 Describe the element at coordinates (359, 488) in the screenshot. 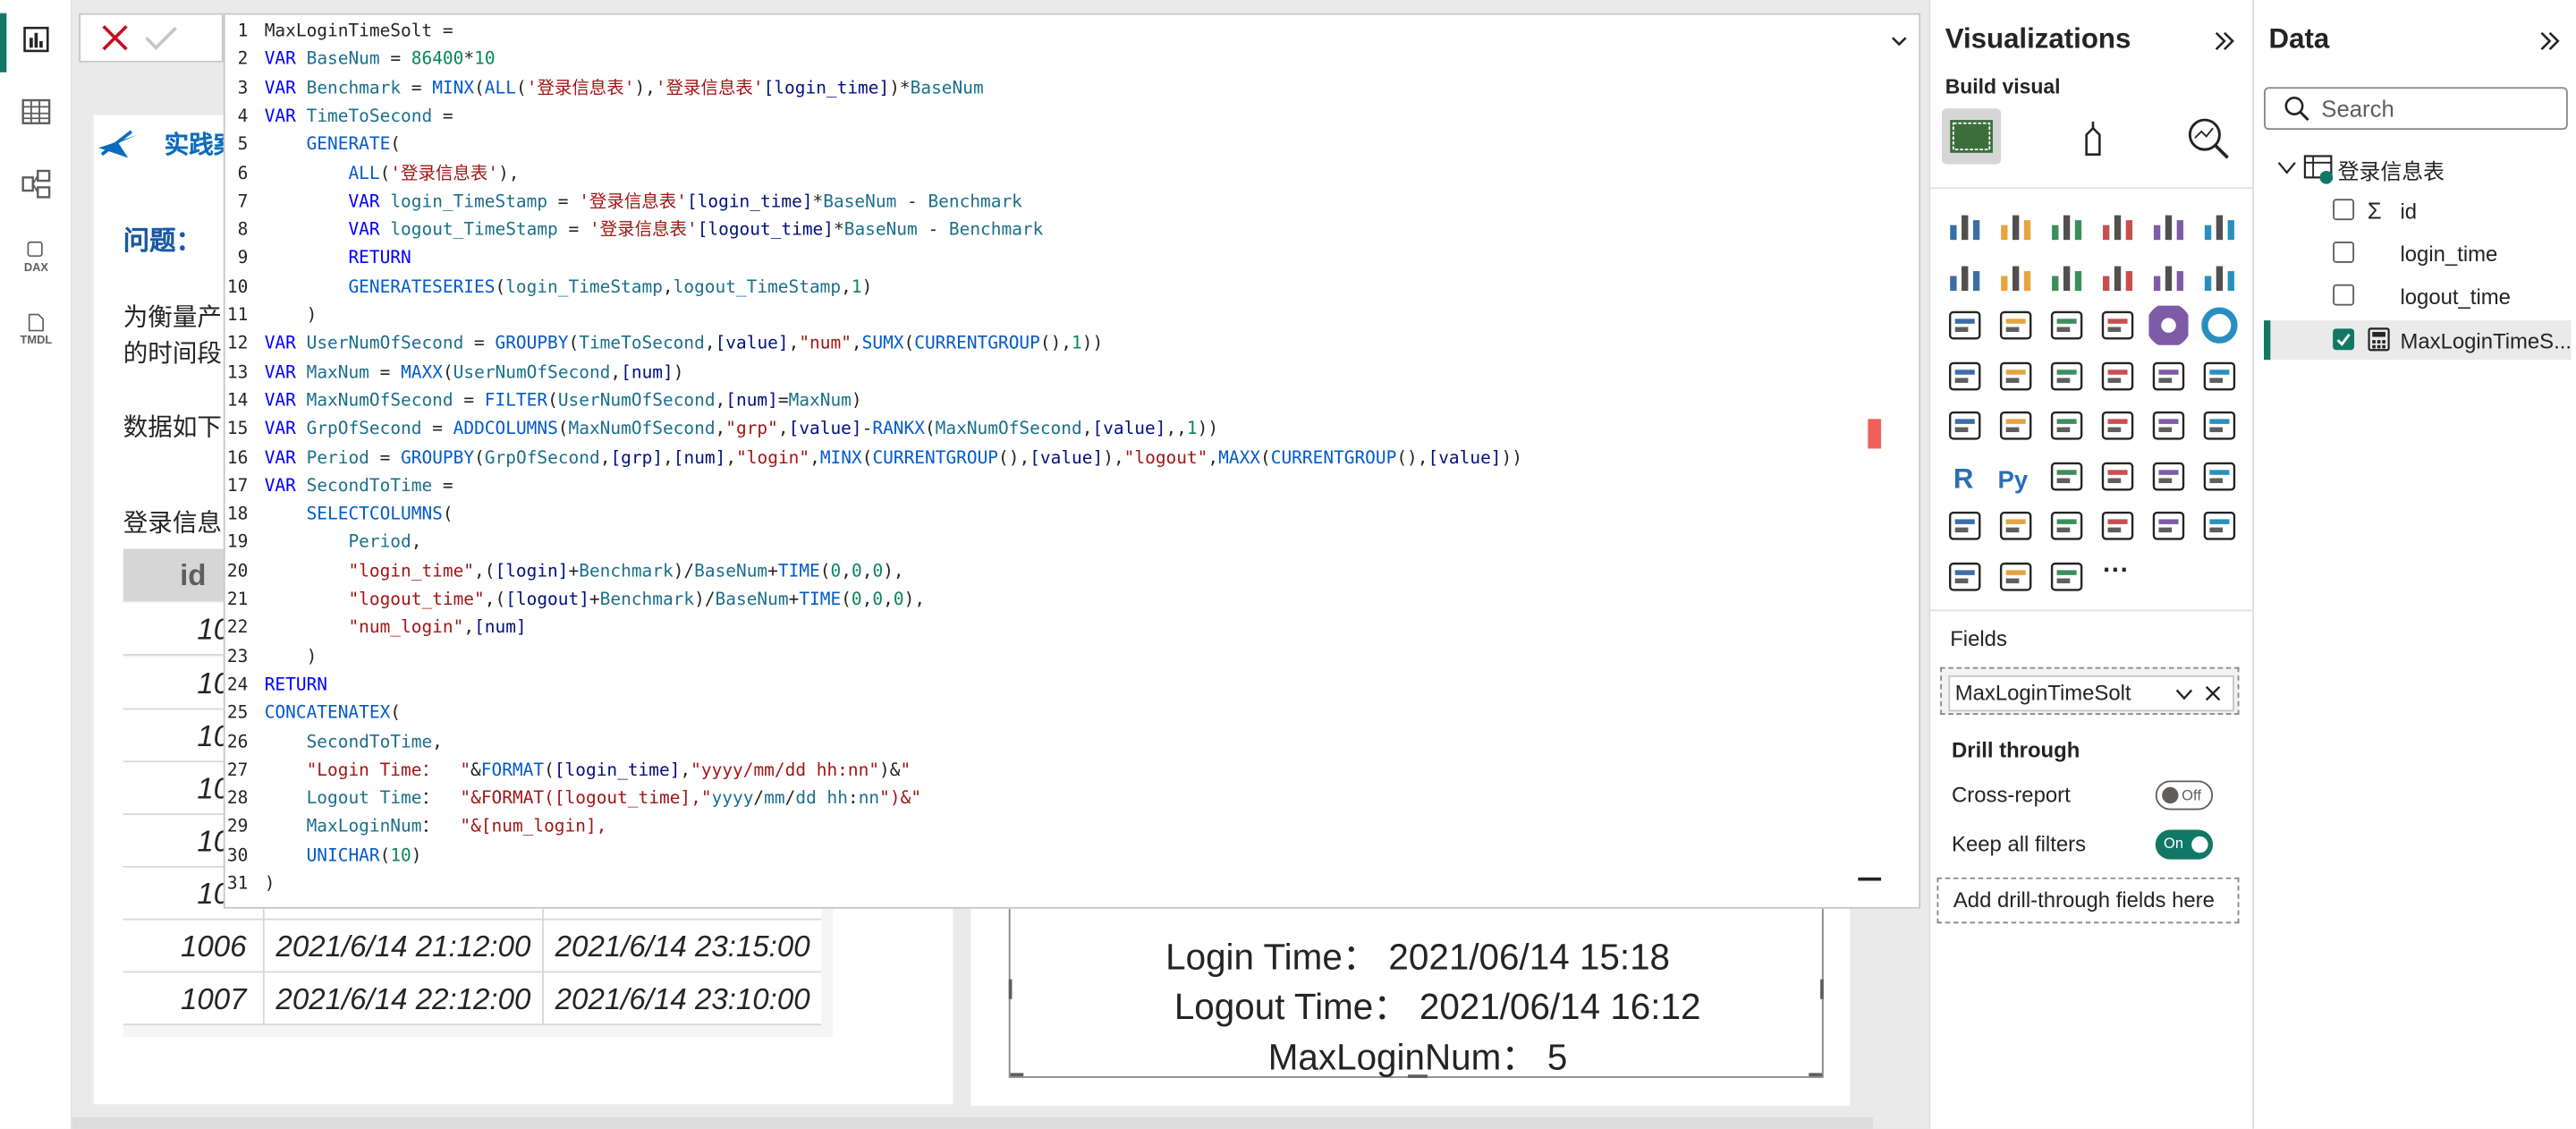

I see `code-line: VAR SecondToTime =` at that location.